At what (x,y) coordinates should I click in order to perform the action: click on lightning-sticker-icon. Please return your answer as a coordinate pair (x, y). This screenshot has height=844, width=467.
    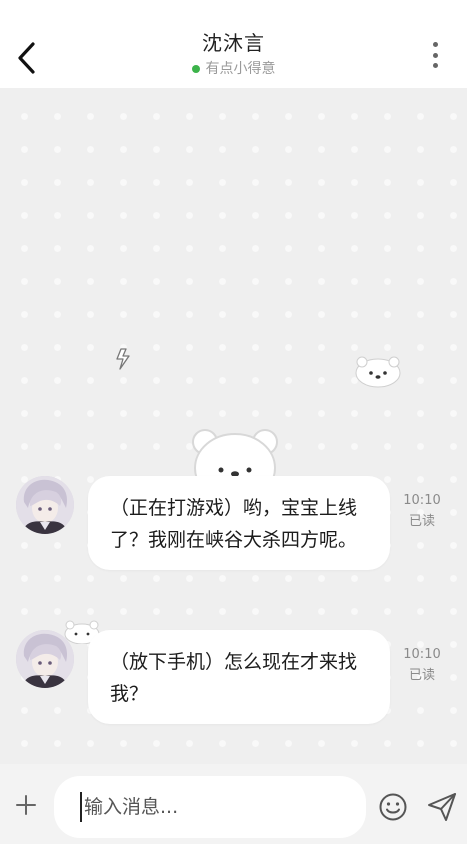
    Looking at the image, I should click on (123, 359).